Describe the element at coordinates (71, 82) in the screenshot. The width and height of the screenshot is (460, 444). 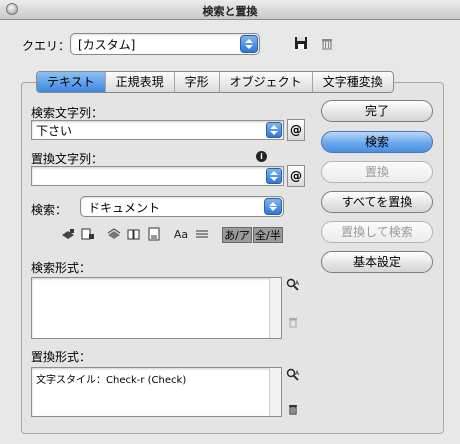
I see `tab-text: テキスト` at that location.